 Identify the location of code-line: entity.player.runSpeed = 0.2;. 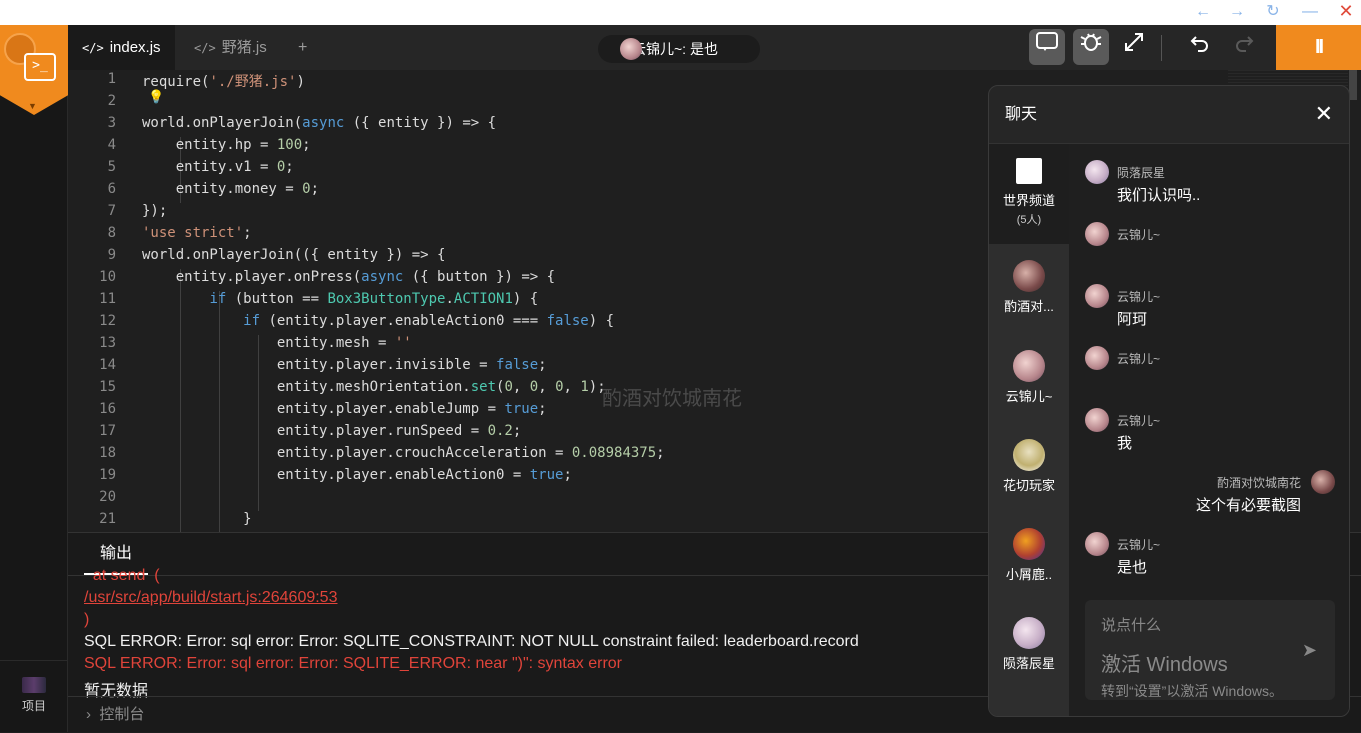
(332, 431).